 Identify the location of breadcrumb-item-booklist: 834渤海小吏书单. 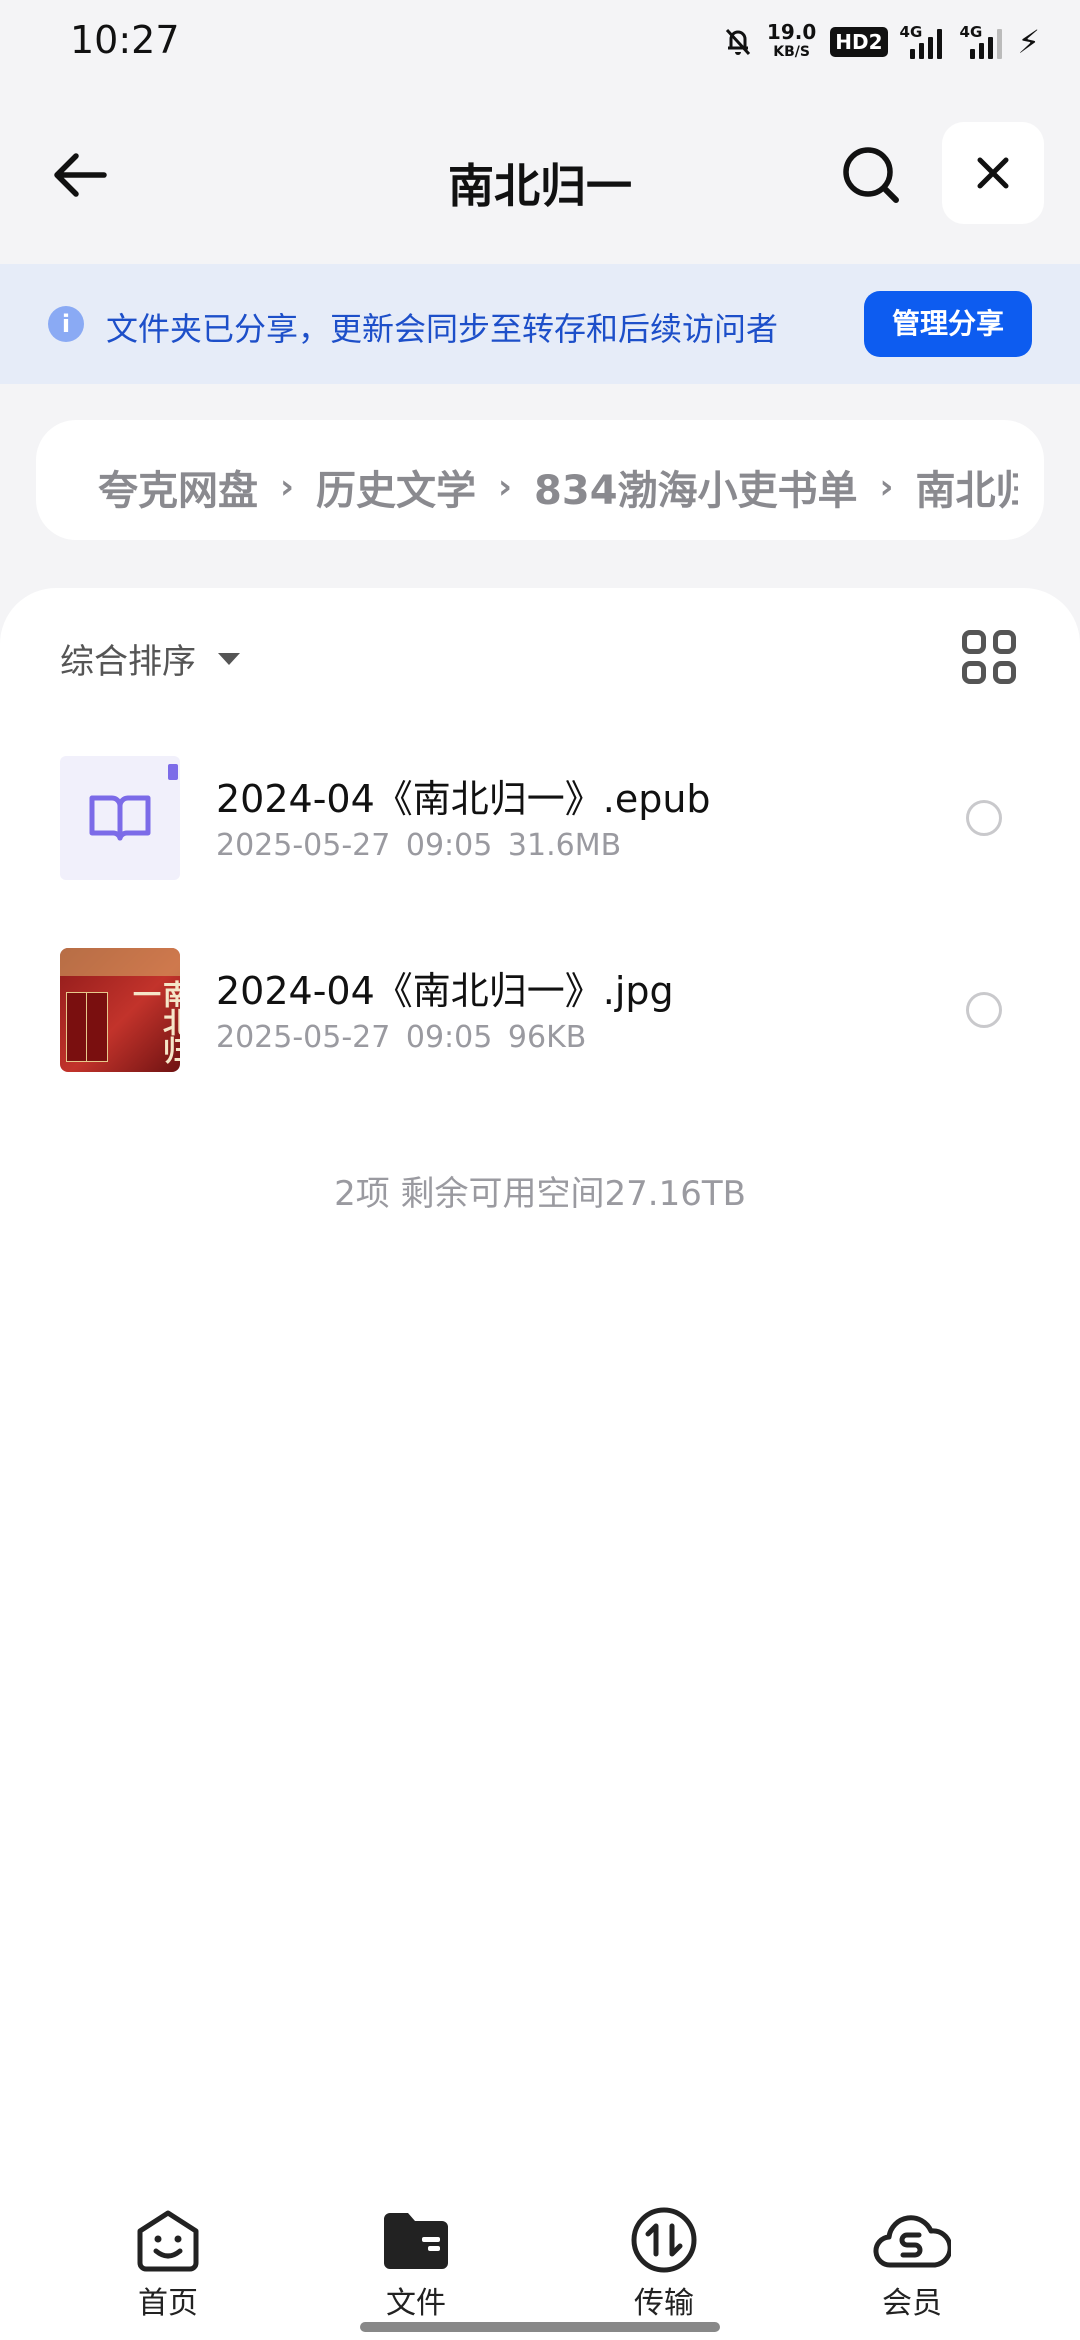
(696, 487).